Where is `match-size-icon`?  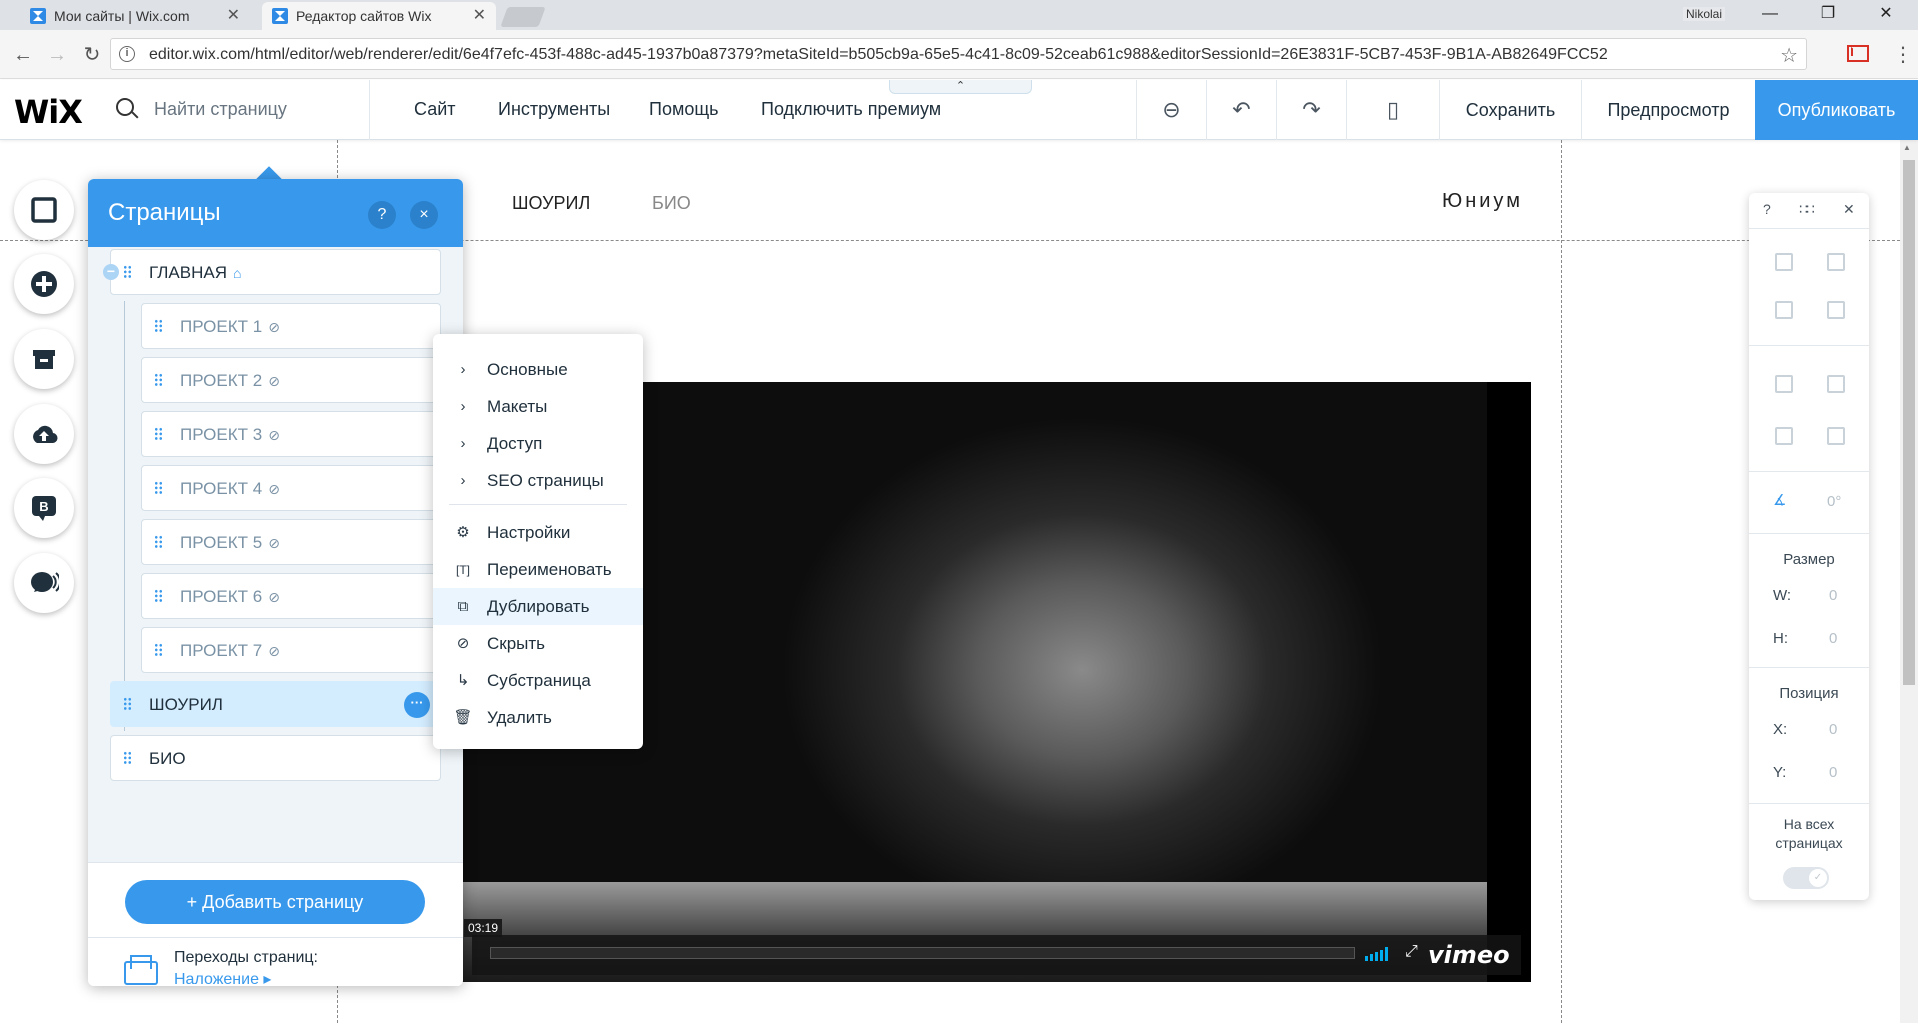 match-size-icon is located at coordinates (1836, 436).